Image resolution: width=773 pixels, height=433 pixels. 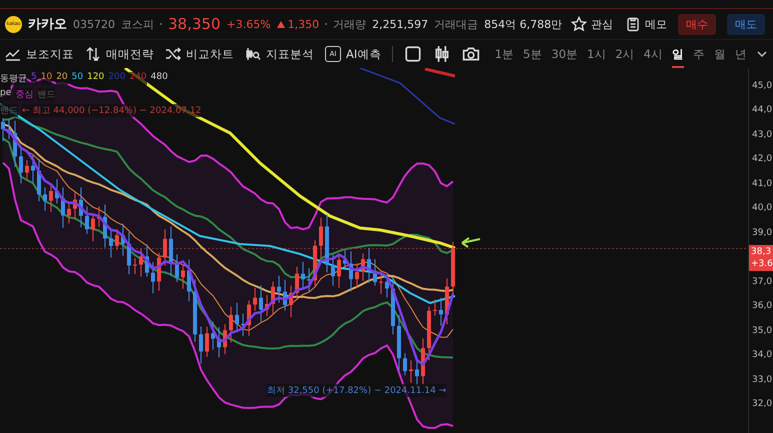 I want to click on clipboard-icon, so click(x=633, y=24).